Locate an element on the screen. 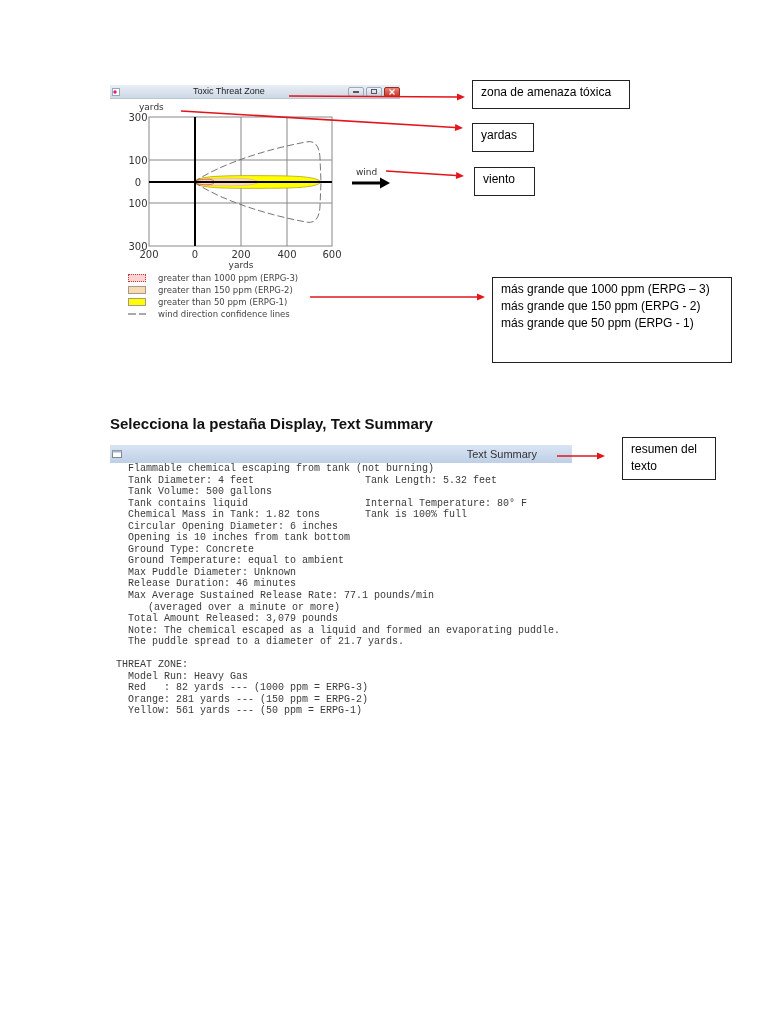 This screenshot has height=1024, width=768. legend-label: greater than 1000 ppm (ERPG-3) is located at coordinates (228, 278).